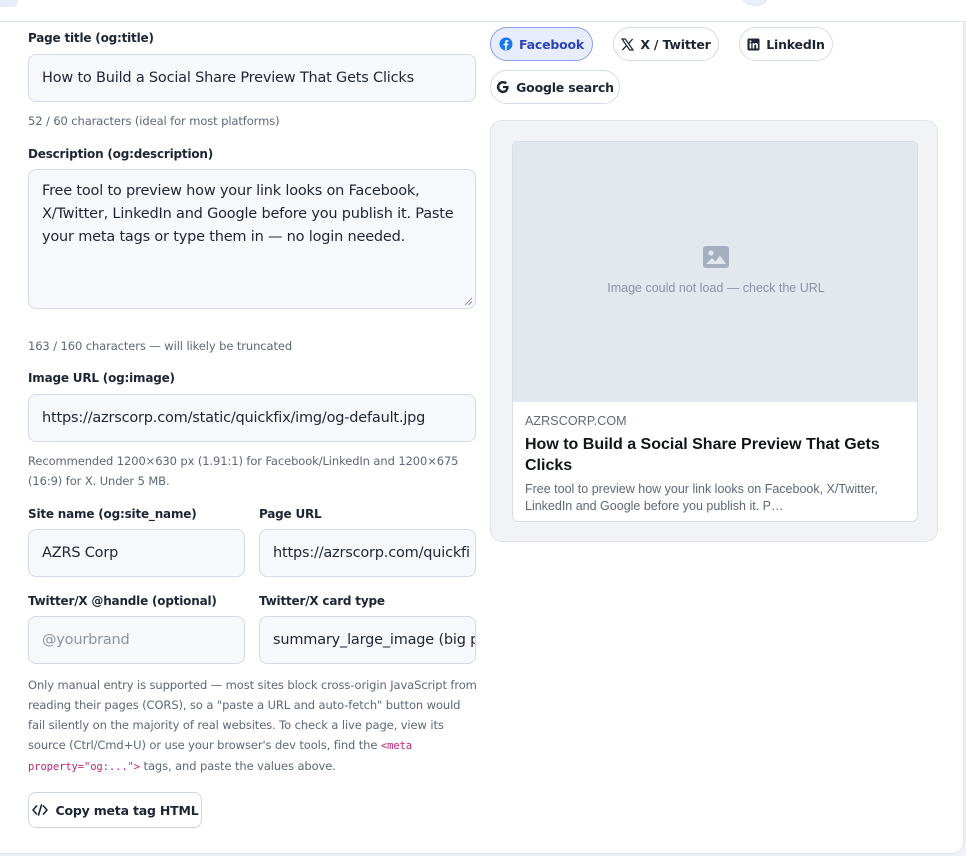 The height and width of the screenshot is (856, 966). What do you see at coordinates (753, 44) in the screenshot?
I see `linkedin-icon` at bounding box center [753, 44].